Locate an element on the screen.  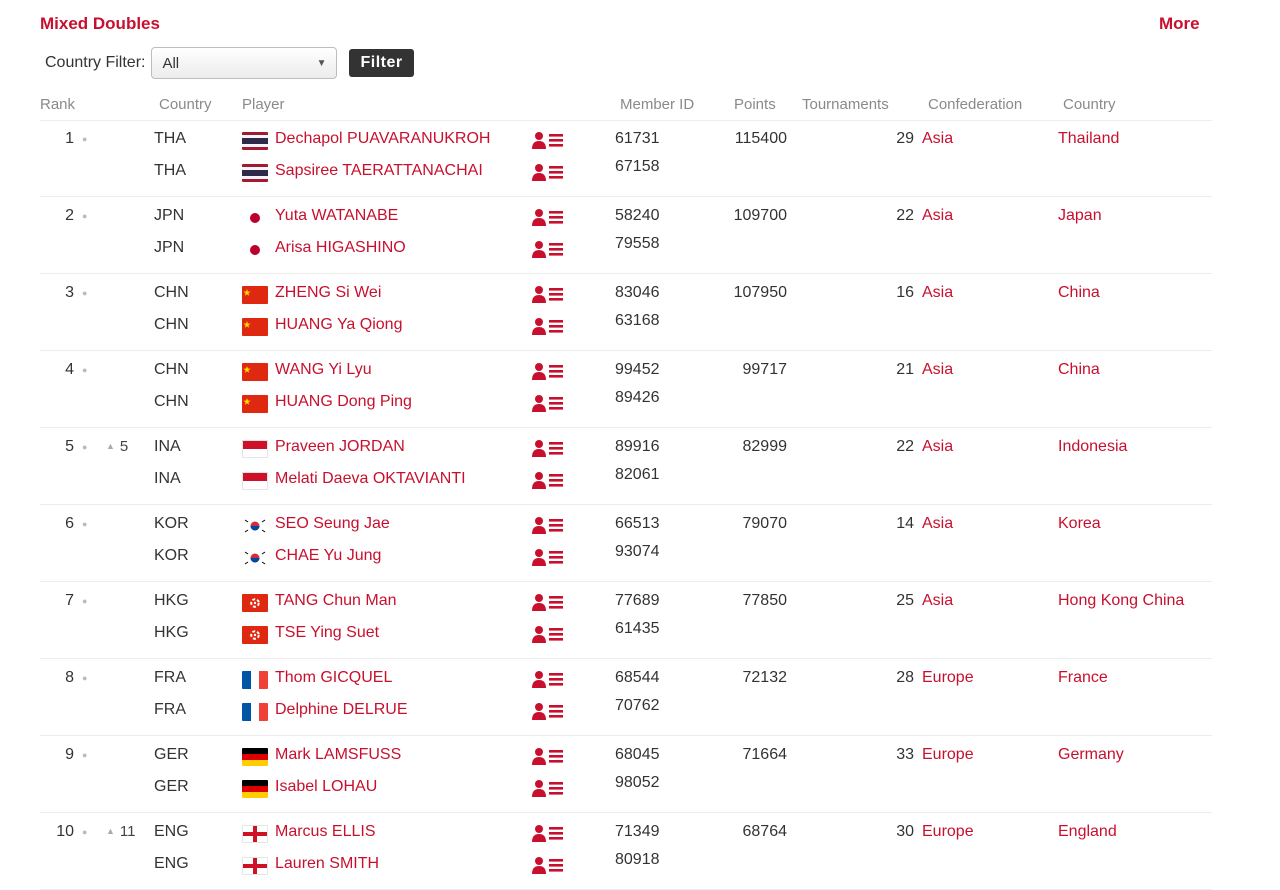
member-id: 89916 is located at coordinates (637, 446).